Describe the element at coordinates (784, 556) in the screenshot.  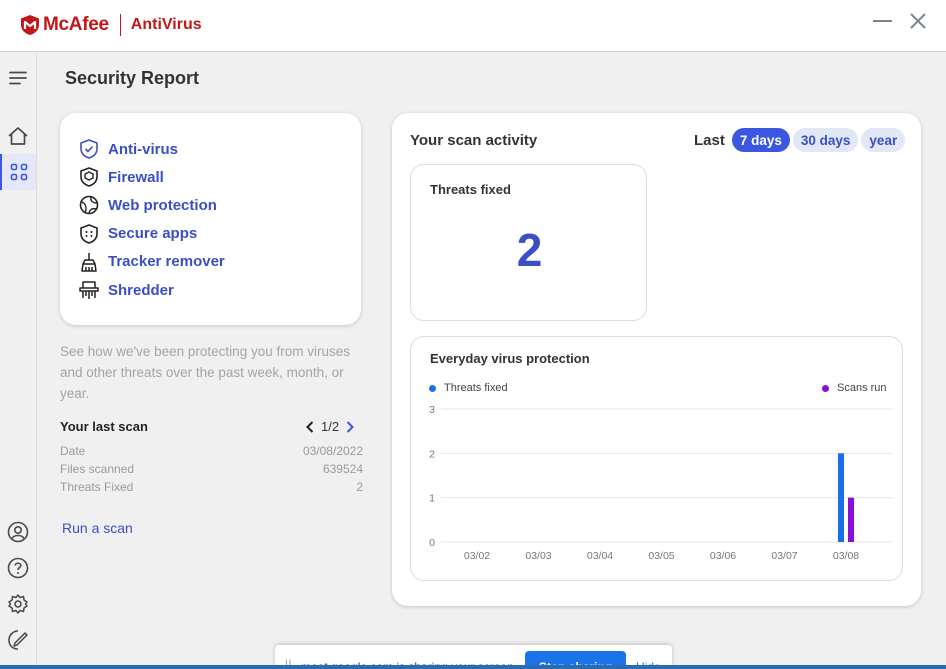
I see `x-tick-label: 03/07` at that location.